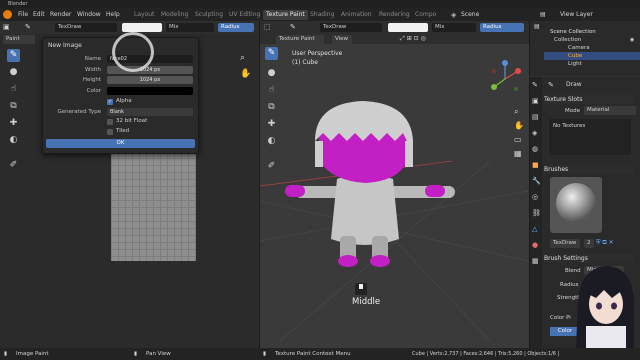  What do you see at coordinates (313, 354) in the screenshot?
I see `status-mid2-text: Texture Paint Context Menu` at bounding box center [313, 354].